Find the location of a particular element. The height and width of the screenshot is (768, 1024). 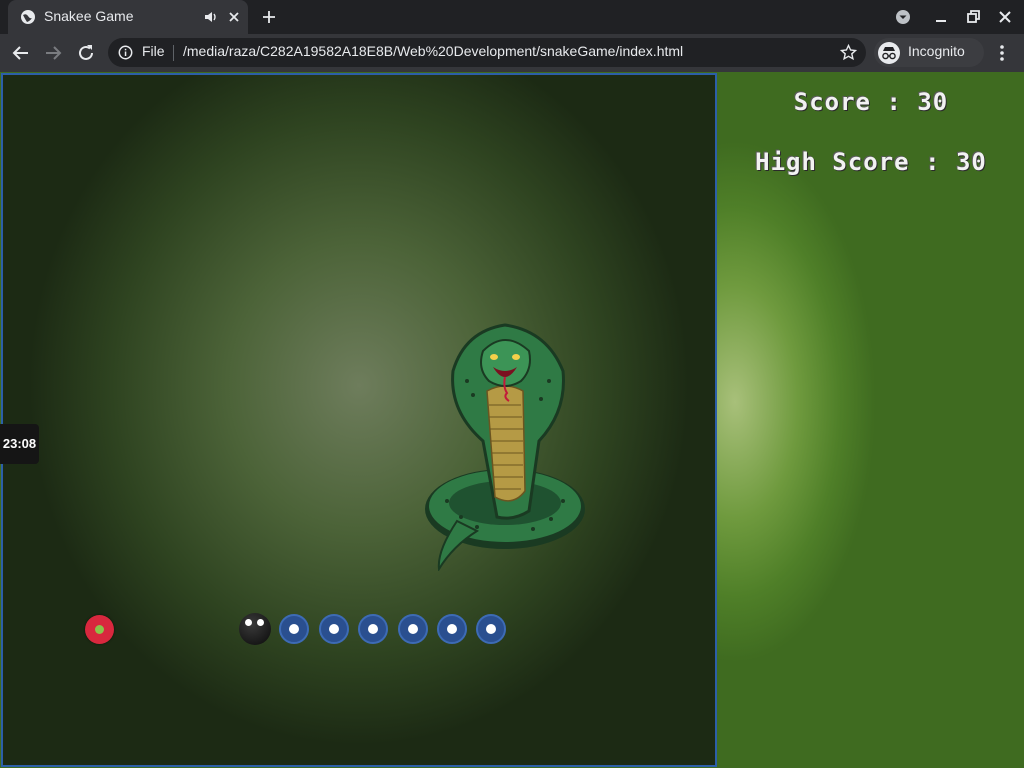

url-scheme-label: File is located at coordinates (153, 51).